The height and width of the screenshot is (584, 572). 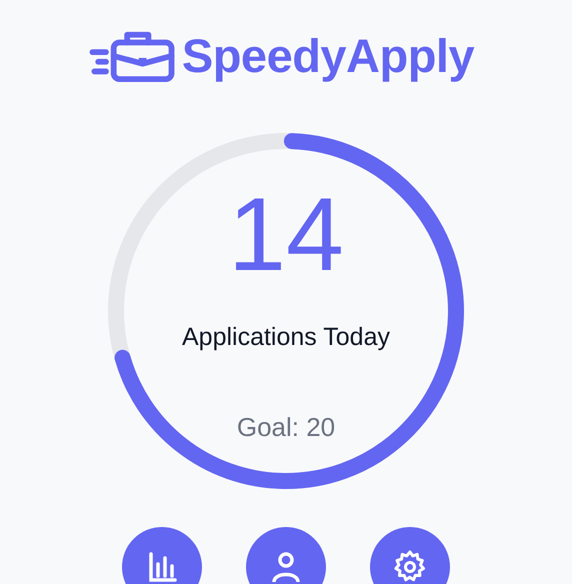 I want to click on application-count: 14, so click(x=286, y=235).